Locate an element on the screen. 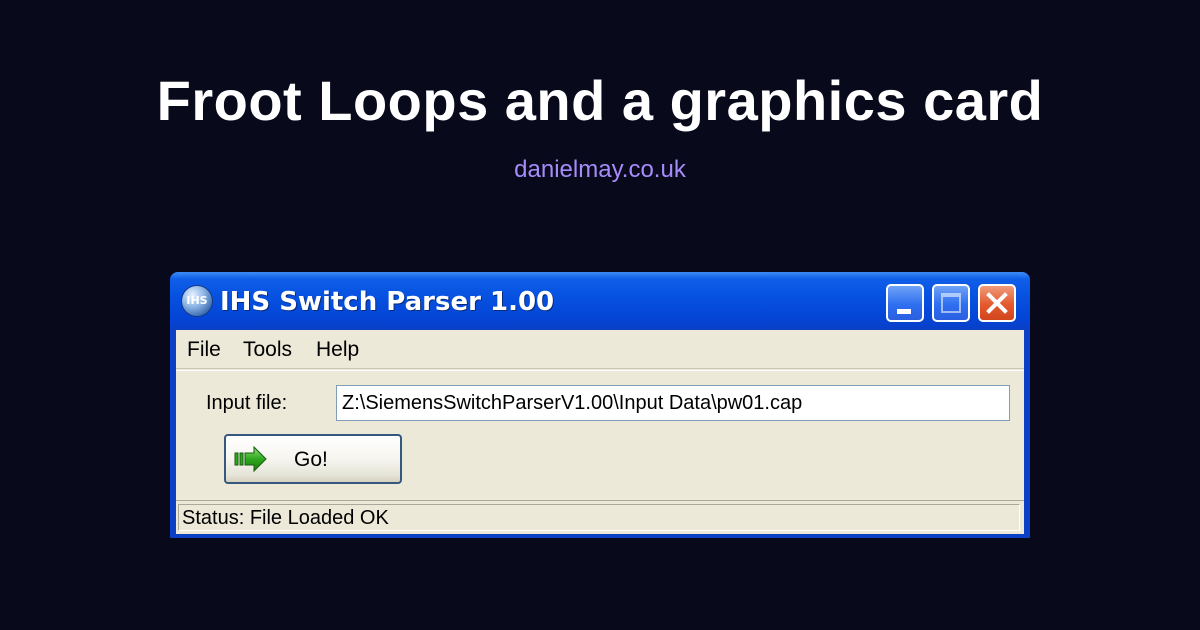 Image resolution: width=1200 pixels, height=630 pixels. go-button: Go! is located at coordinates (313, 459).